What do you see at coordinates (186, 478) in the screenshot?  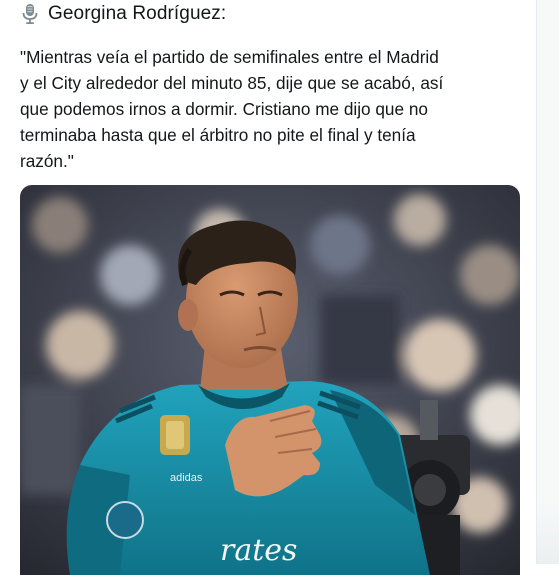 I see `adidas-logo: adidas` at bounding box center [186, 478].